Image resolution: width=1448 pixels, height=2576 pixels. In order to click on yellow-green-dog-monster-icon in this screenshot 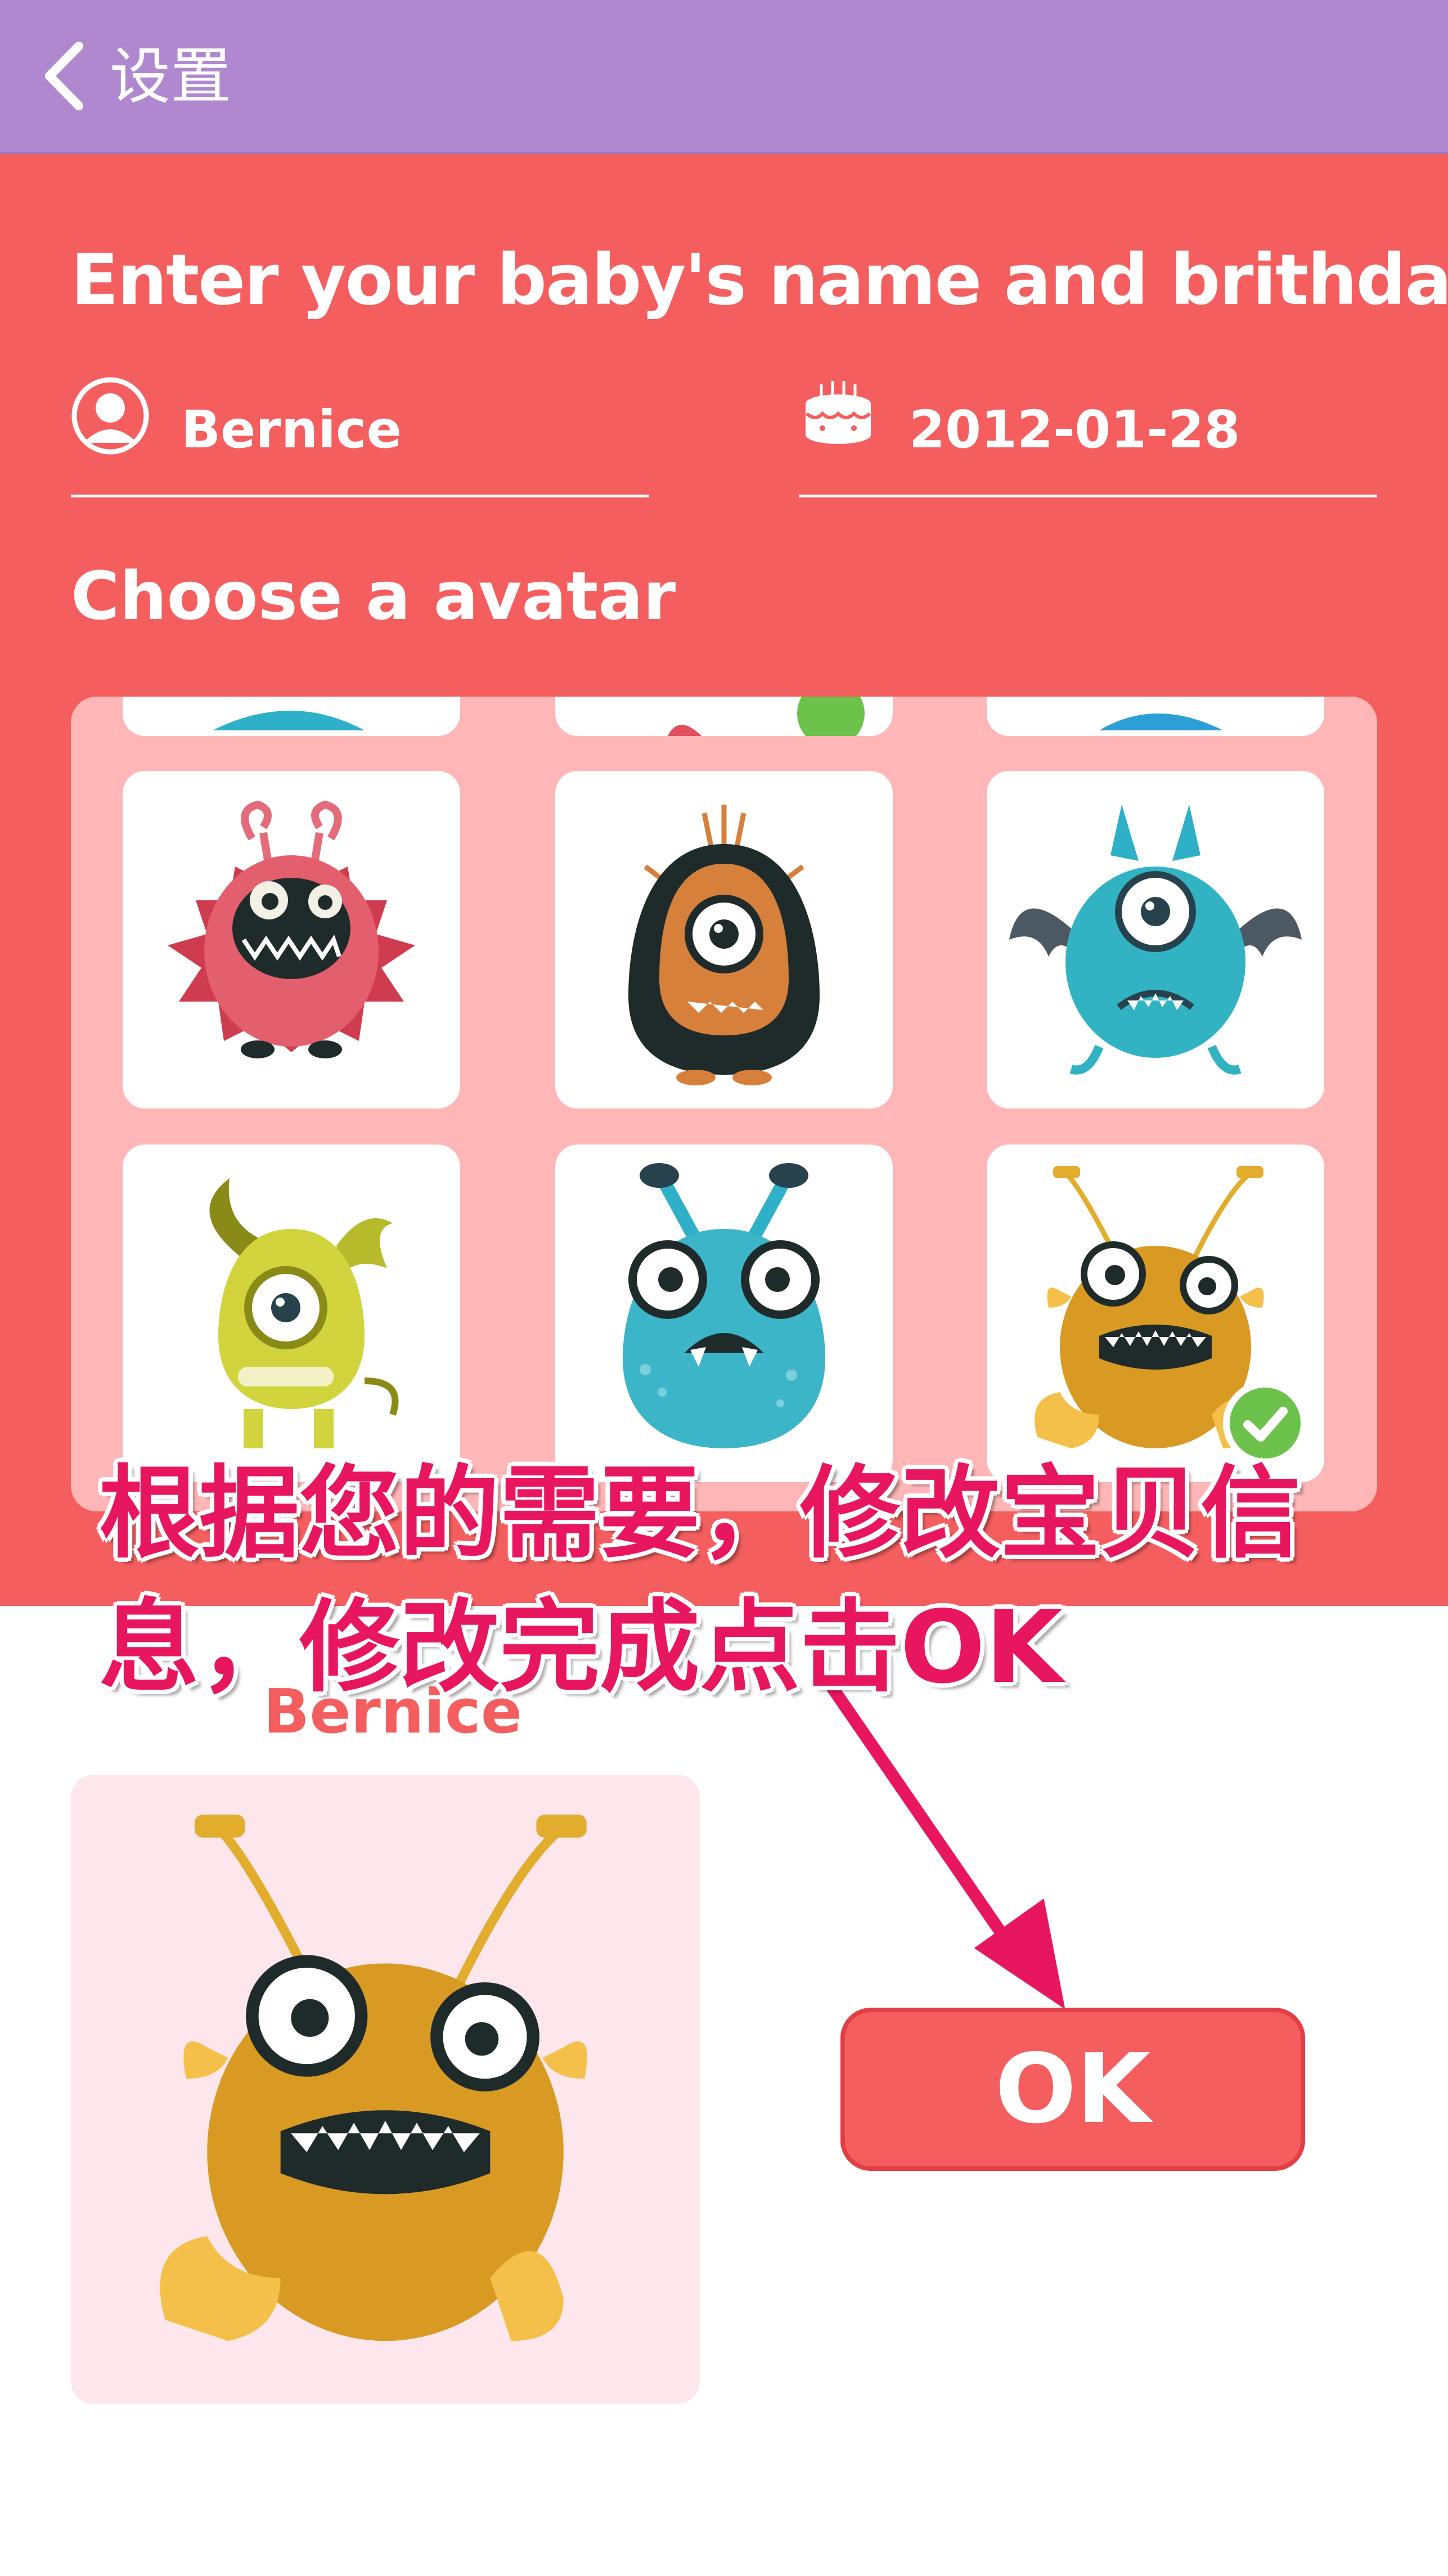, I will do `click(304, 1313)`.